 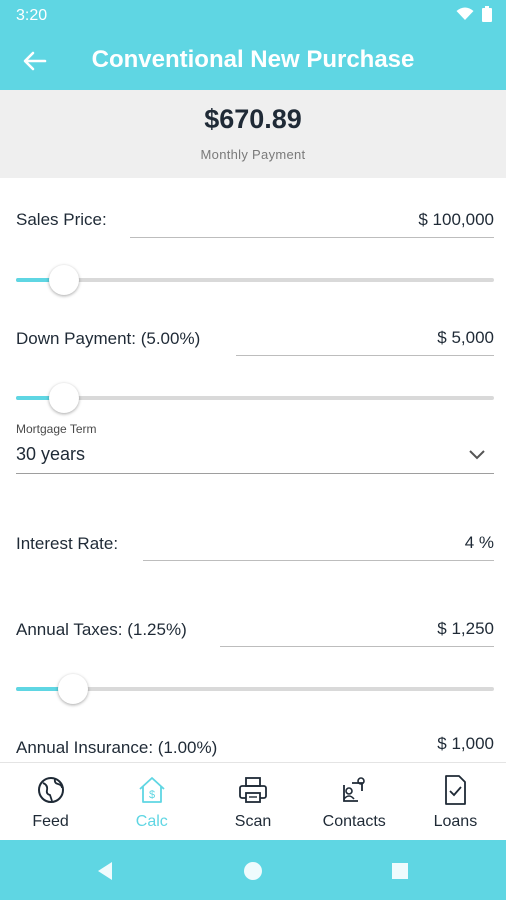 I want to click on system-nav-bar, so click(x=253, y=870).